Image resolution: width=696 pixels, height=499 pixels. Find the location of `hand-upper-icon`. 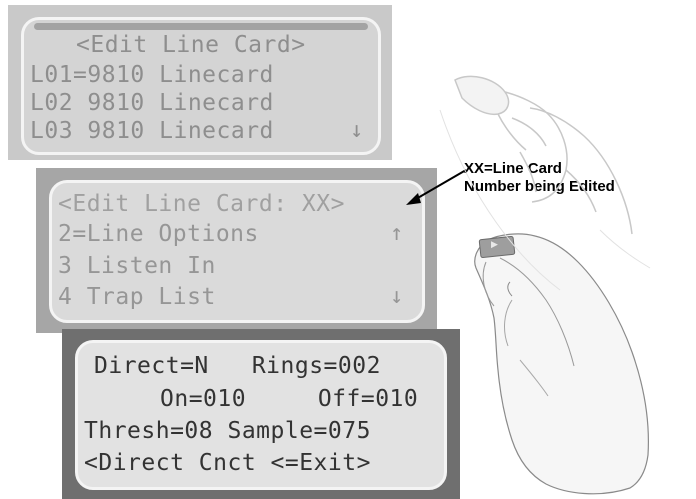

hand-upper-icon is located at coordinates (543, 155).